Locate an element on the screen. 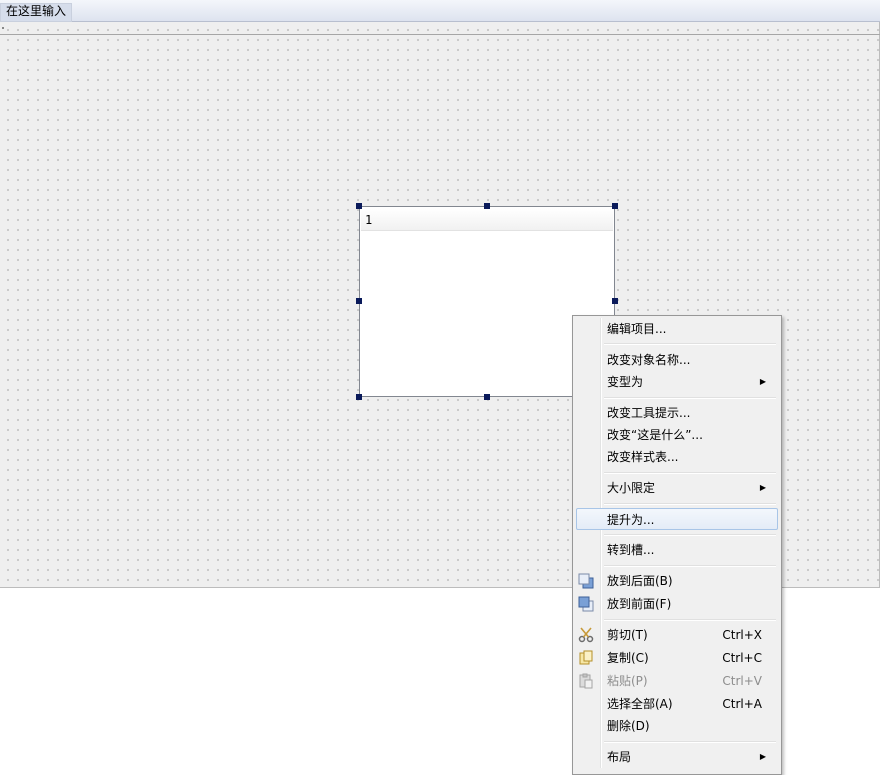  resize-handle-left is located at coordinates (359, 301).